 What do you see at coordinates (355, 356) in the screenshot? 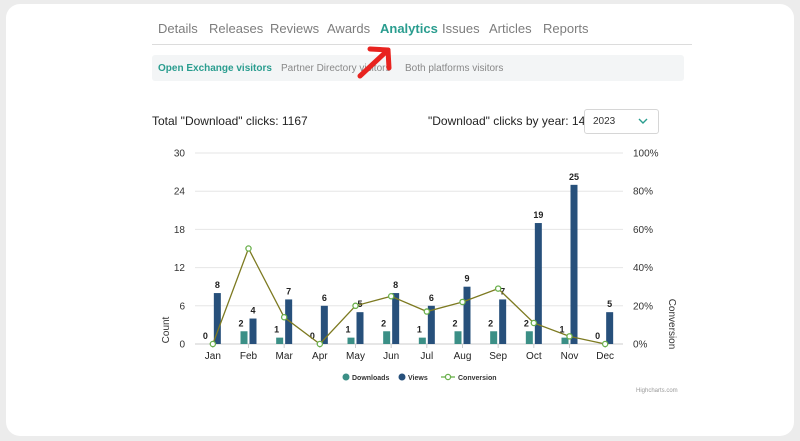
I see `x-tick-label: May` at bounding box center [355, 356].